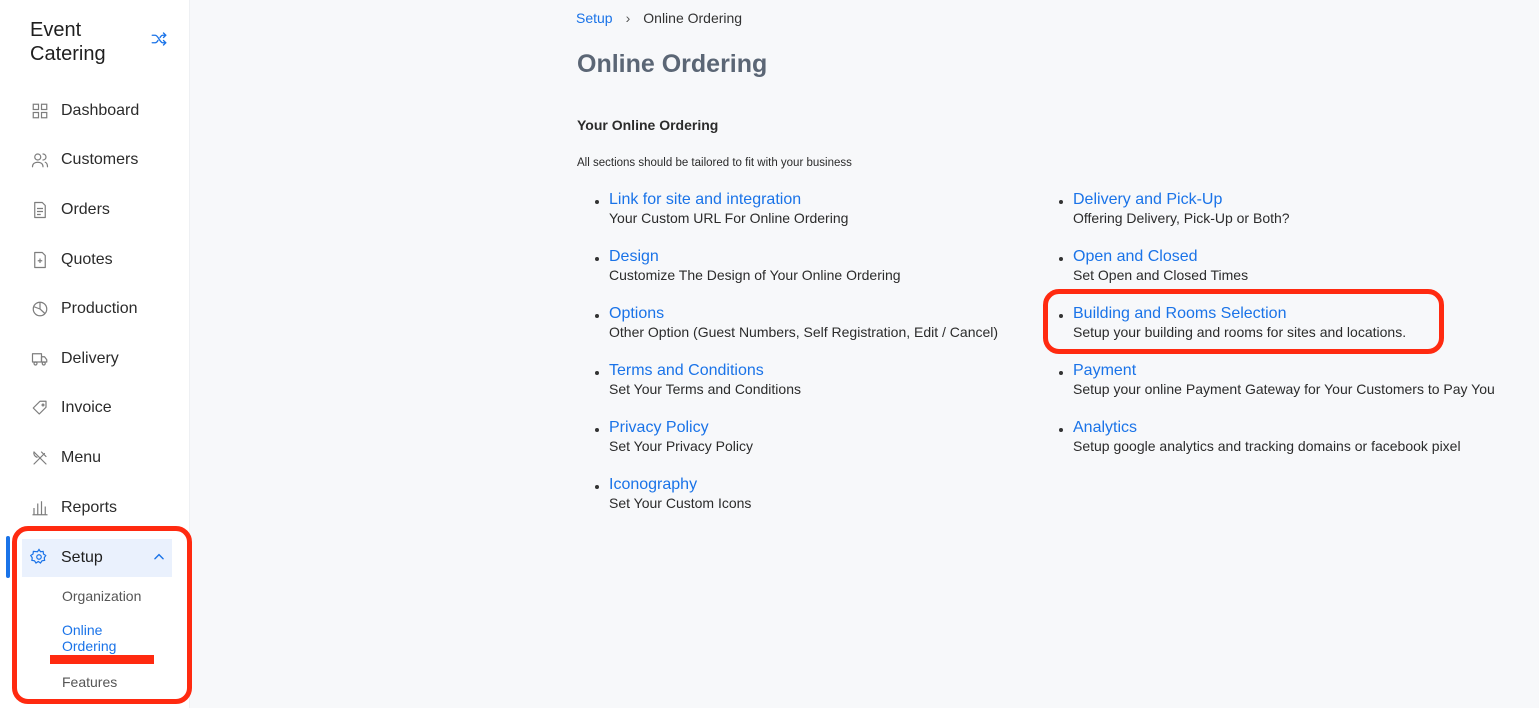 This screenshot has width=1539, height=708. What do you see at coordinates (40, 260) in the screenshot?
I see `quote-document-icon` at bounding box center [40, 260].